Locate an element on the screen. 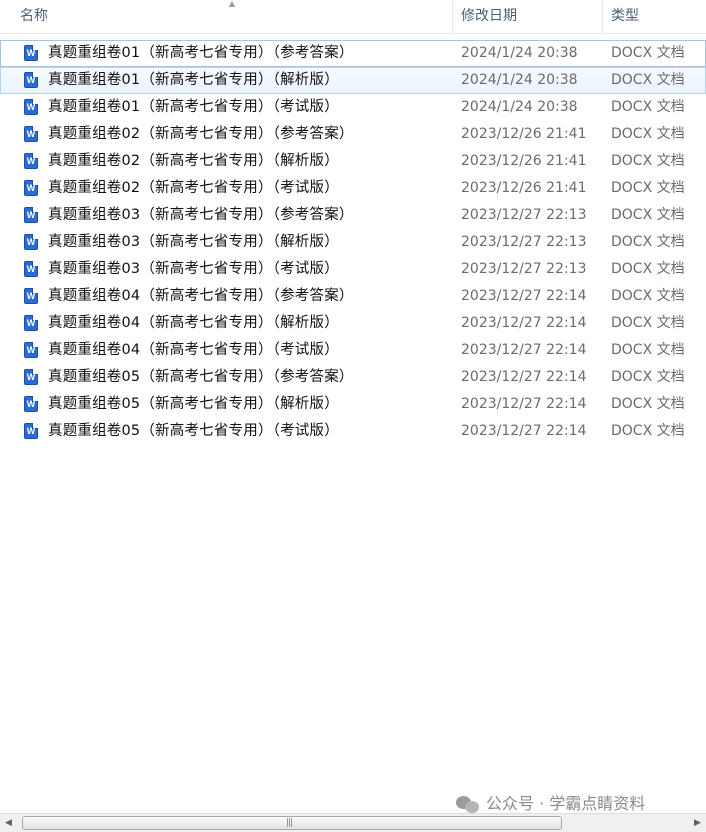  file-name: 真题重组卷01（新高考七省专用）（考试版） is located at coordinates (193, 107).